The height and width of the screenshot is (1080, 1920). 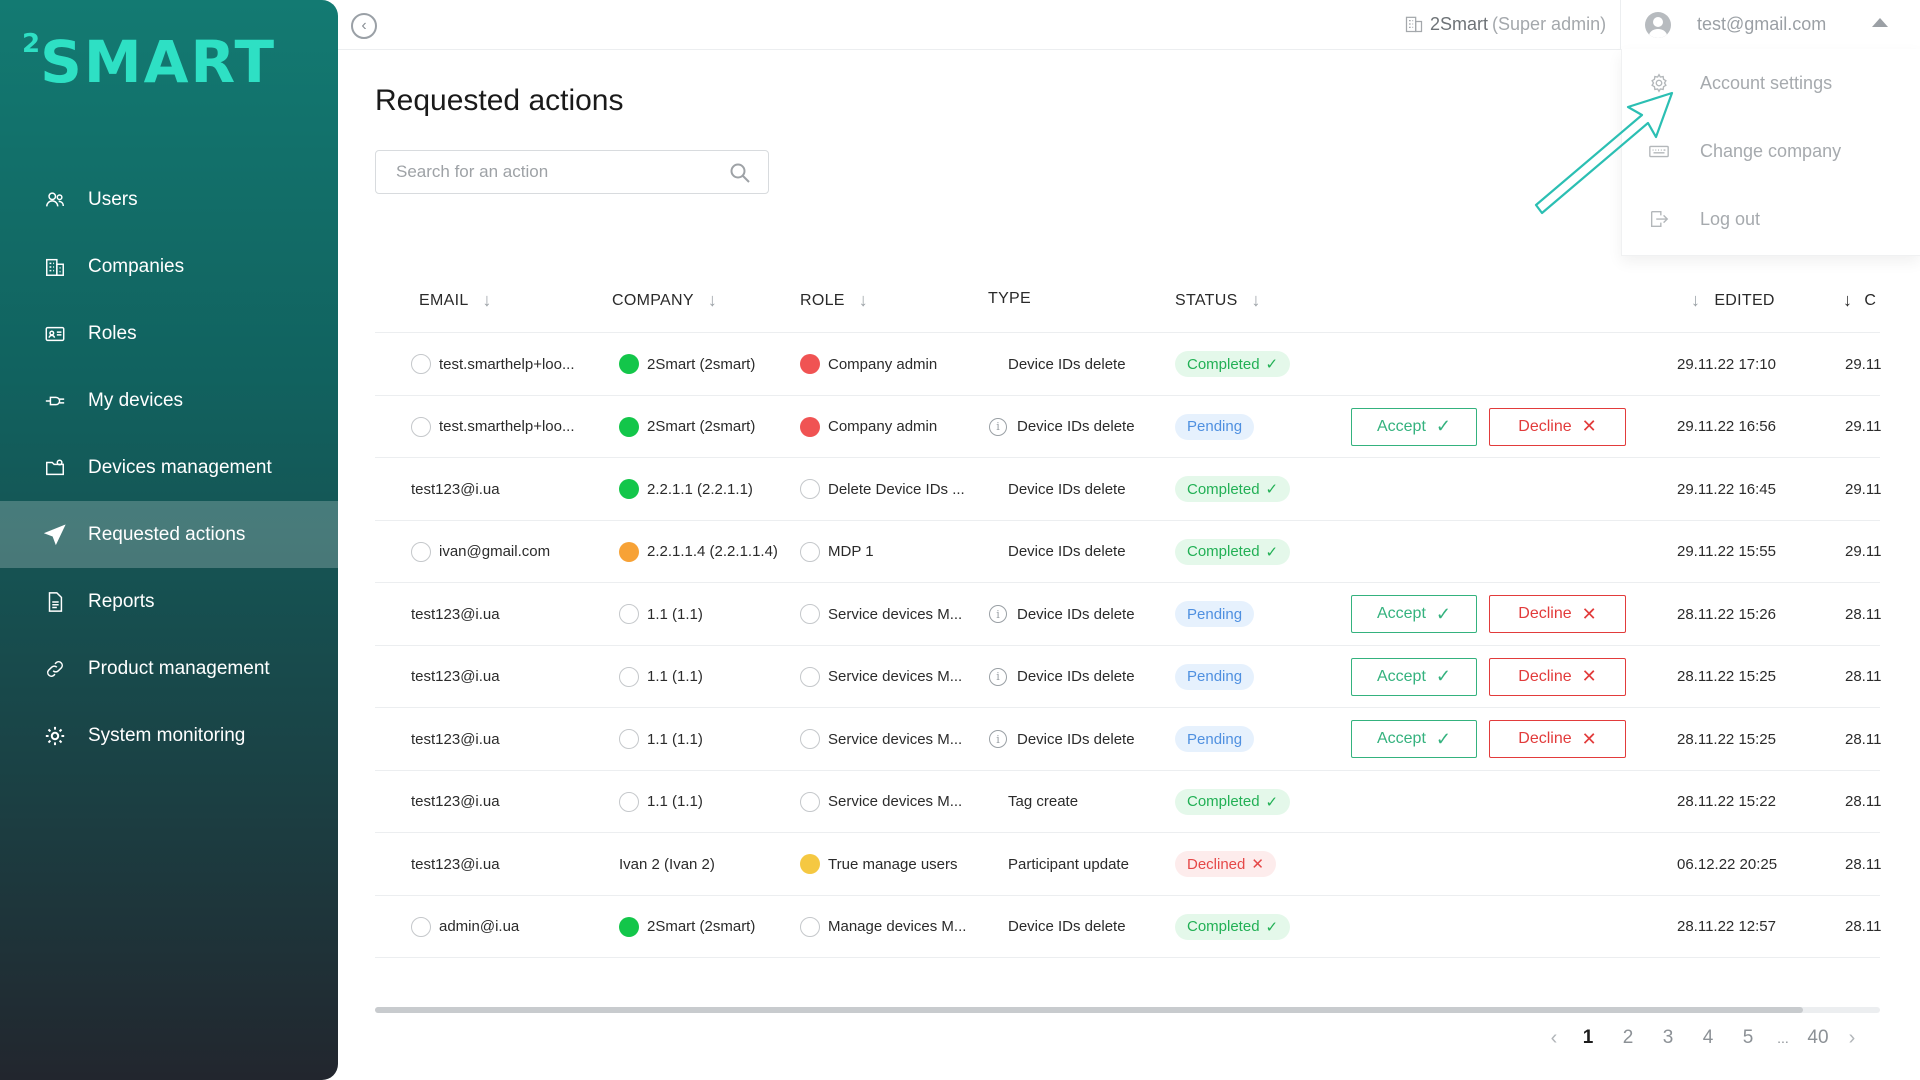 What do you see at coordinates (169, 266) in the screenshot?
I see `sidebar-item-companies: Companies` at bounding box center [169, 266].